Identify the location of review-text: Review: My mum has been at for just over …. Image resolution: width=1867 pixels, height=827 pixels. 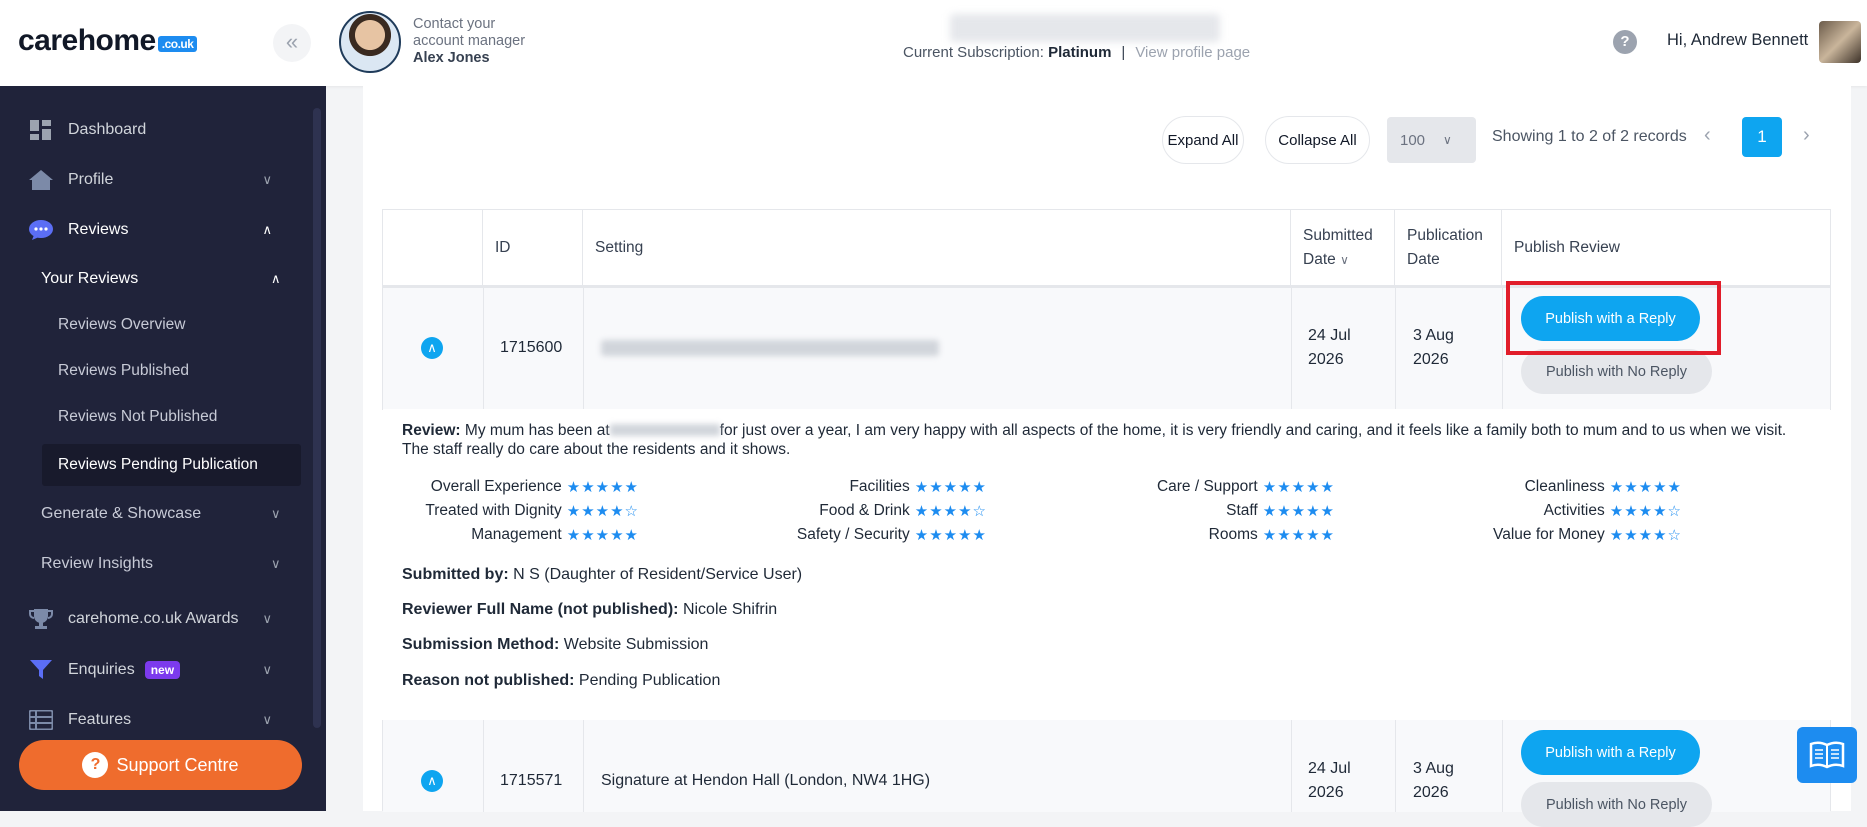
(1094, 440).